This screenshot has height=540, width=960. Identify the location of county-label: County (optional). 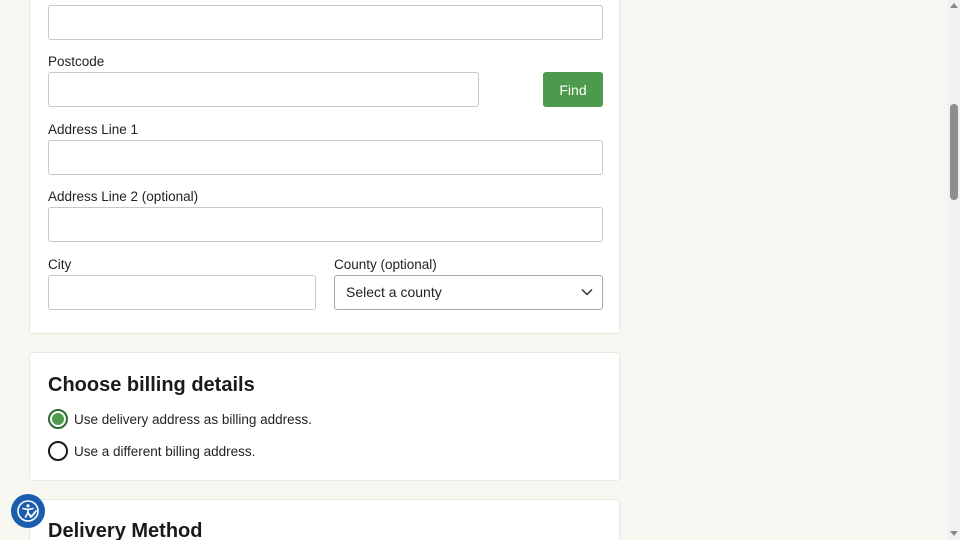
(385, 264).